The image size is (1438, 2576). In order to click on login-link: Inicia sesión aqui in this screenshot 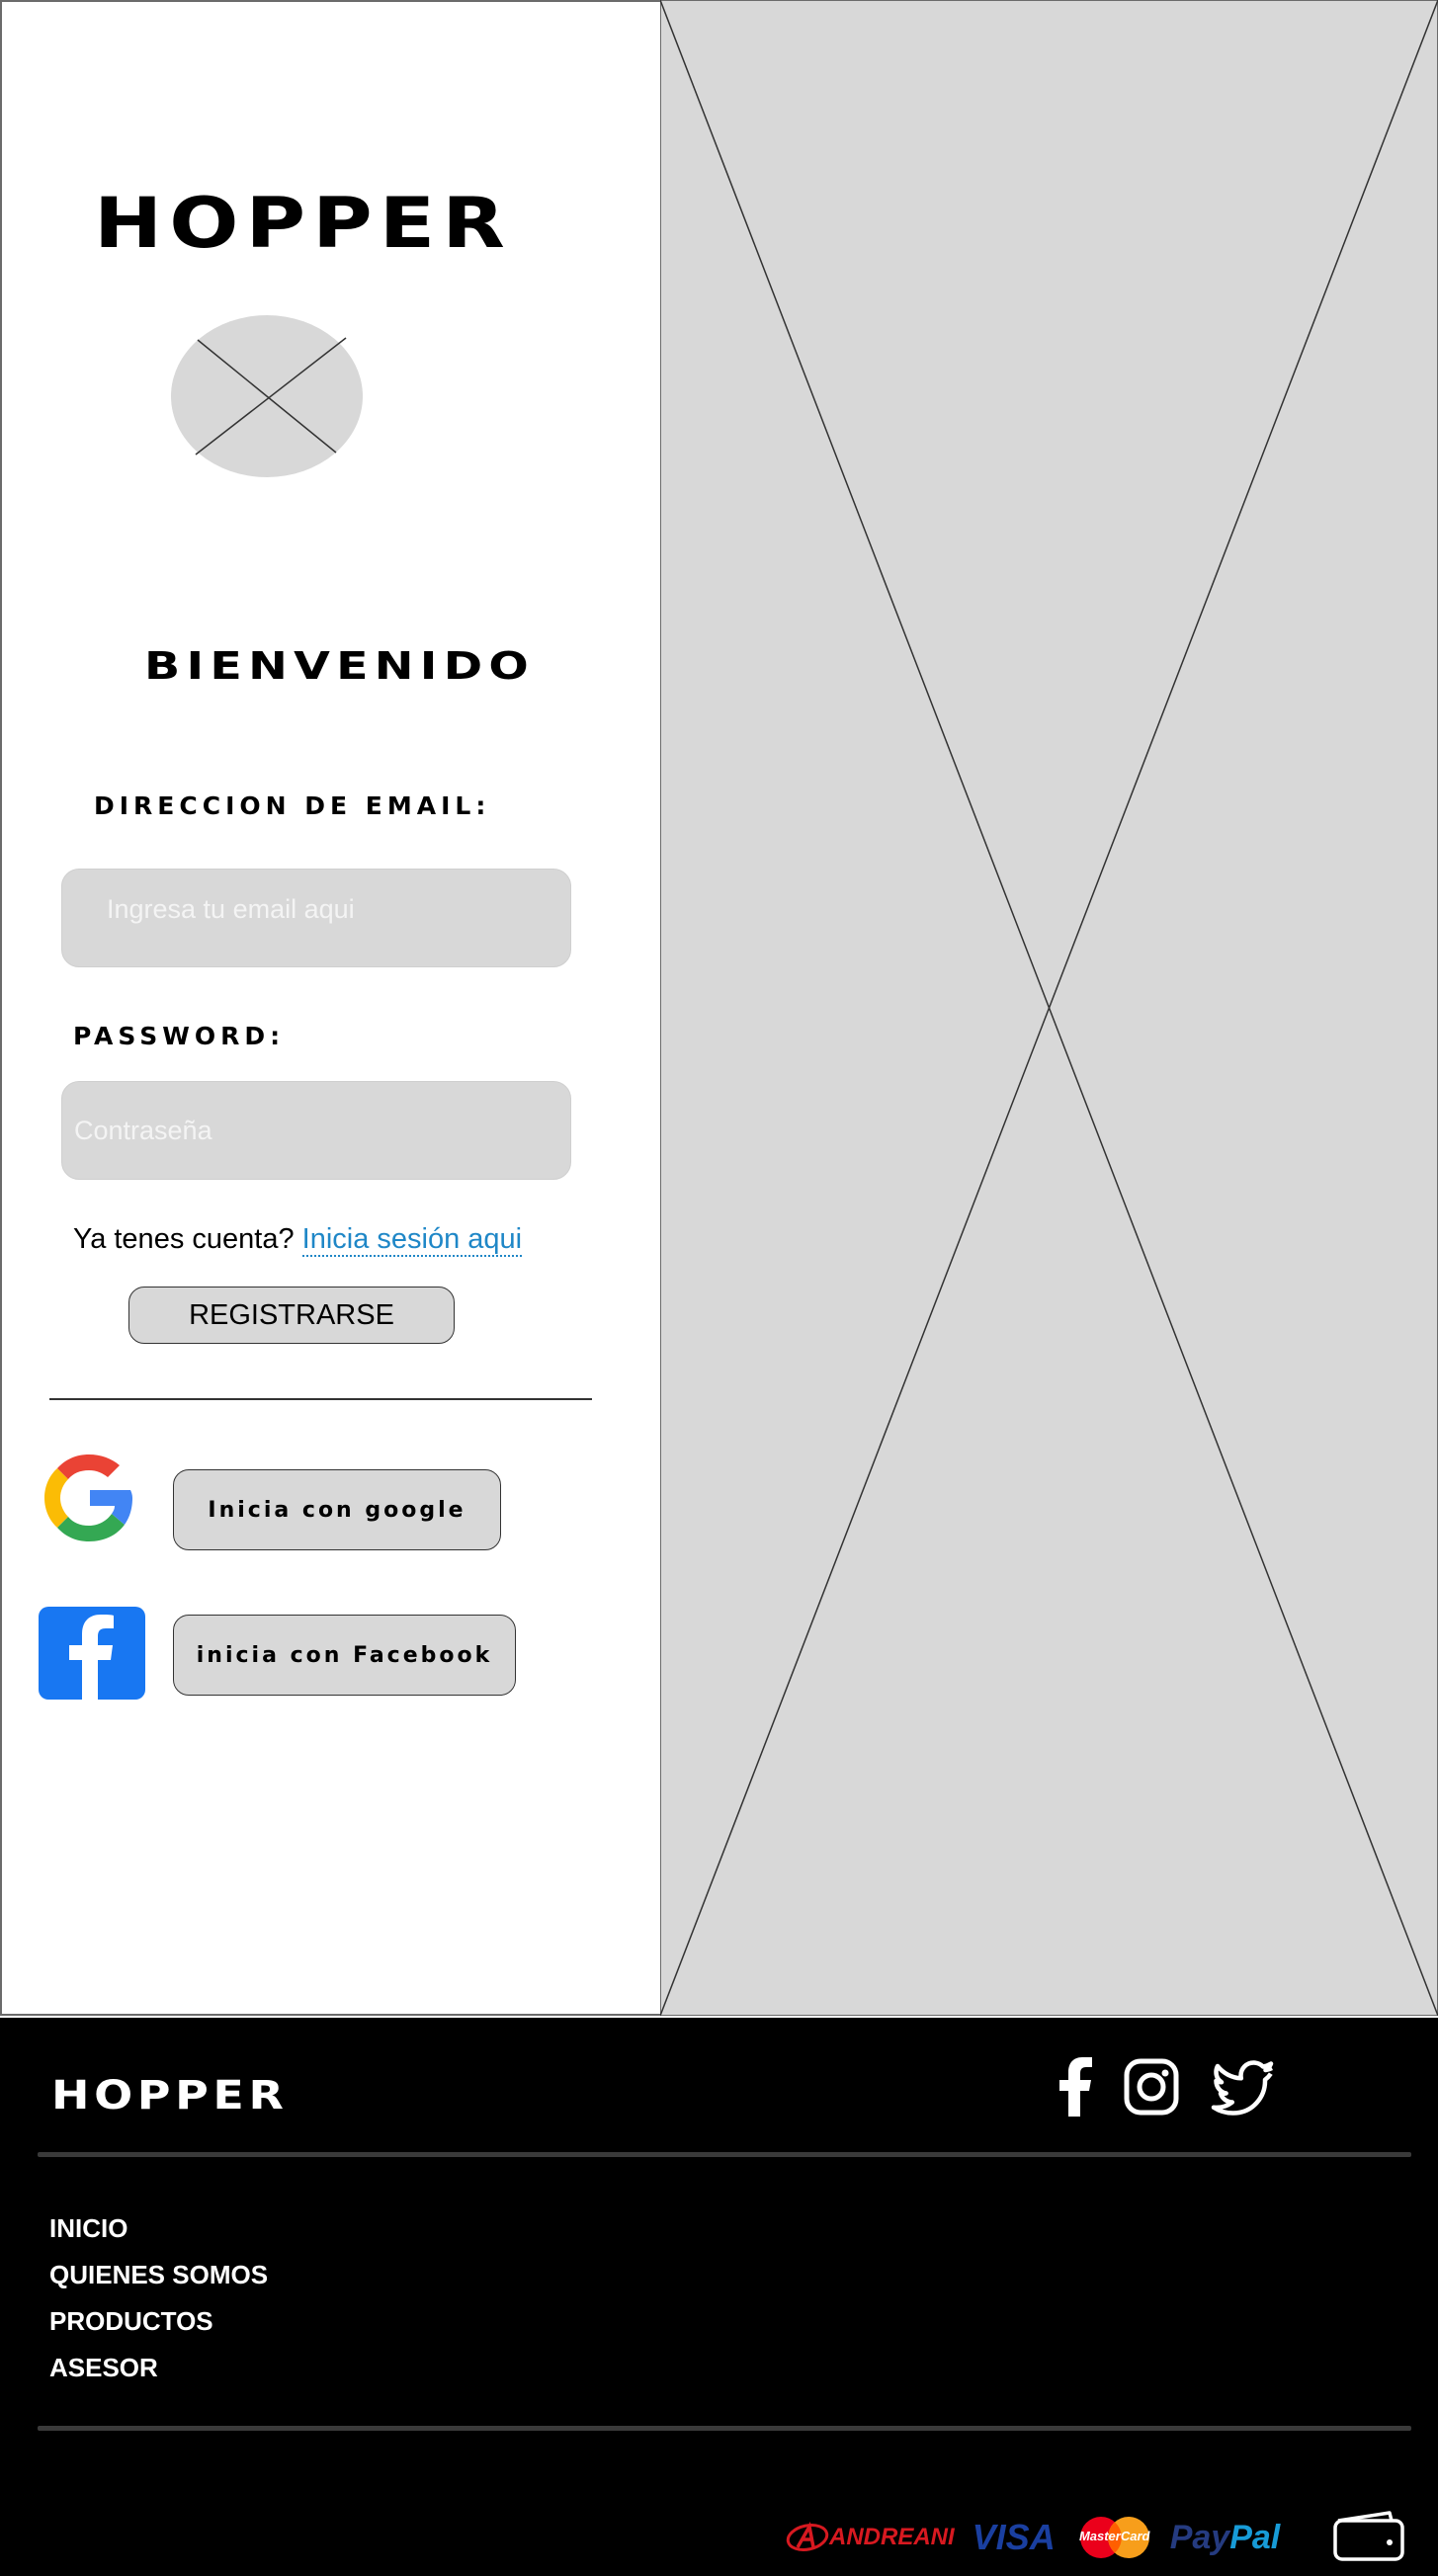, I will do `click(412, 1240)`.